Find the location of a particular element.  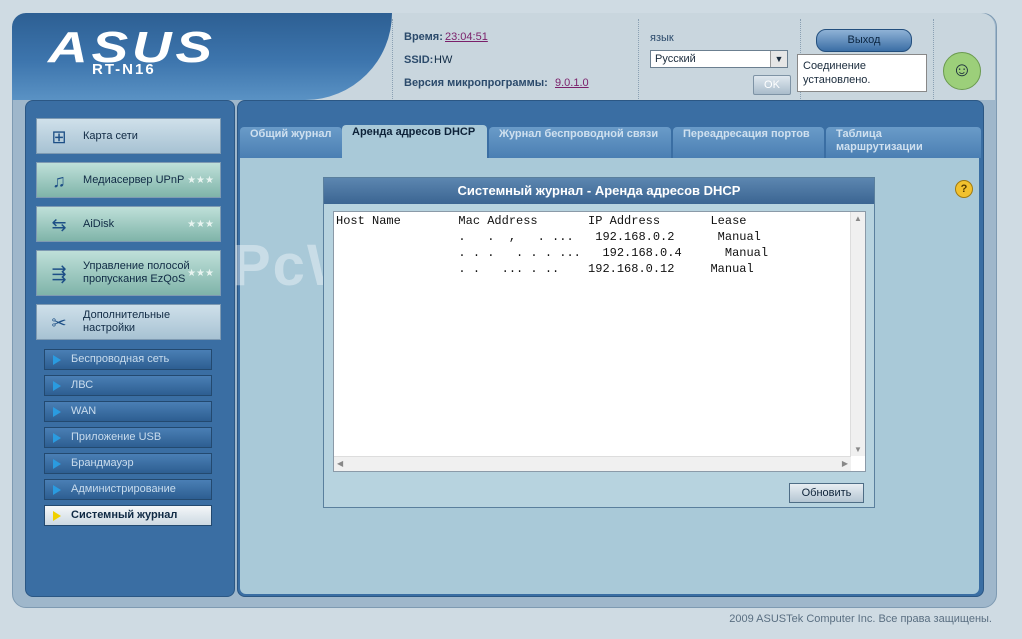

sidebar-item-label: Беспроводная сеть is located at coordinates (120, 359).